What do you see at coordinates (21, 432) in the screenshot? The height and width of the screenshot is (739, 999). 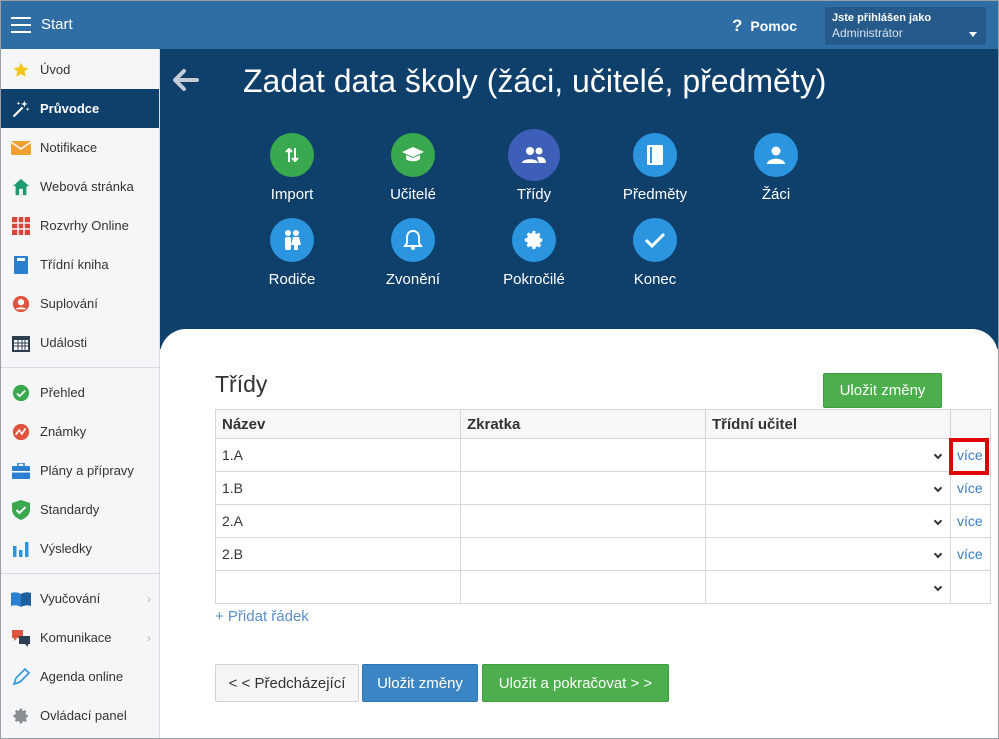 I see `grades-icon` at bounding box center [21, 432].